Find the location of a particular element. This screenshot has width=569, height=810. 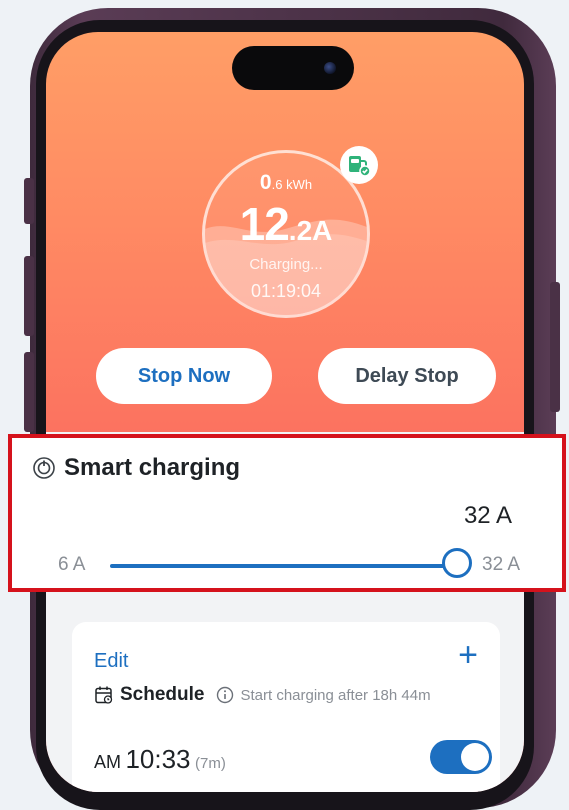

elapsed-timer: 01:19:04 is located at coordinates (286, 291).